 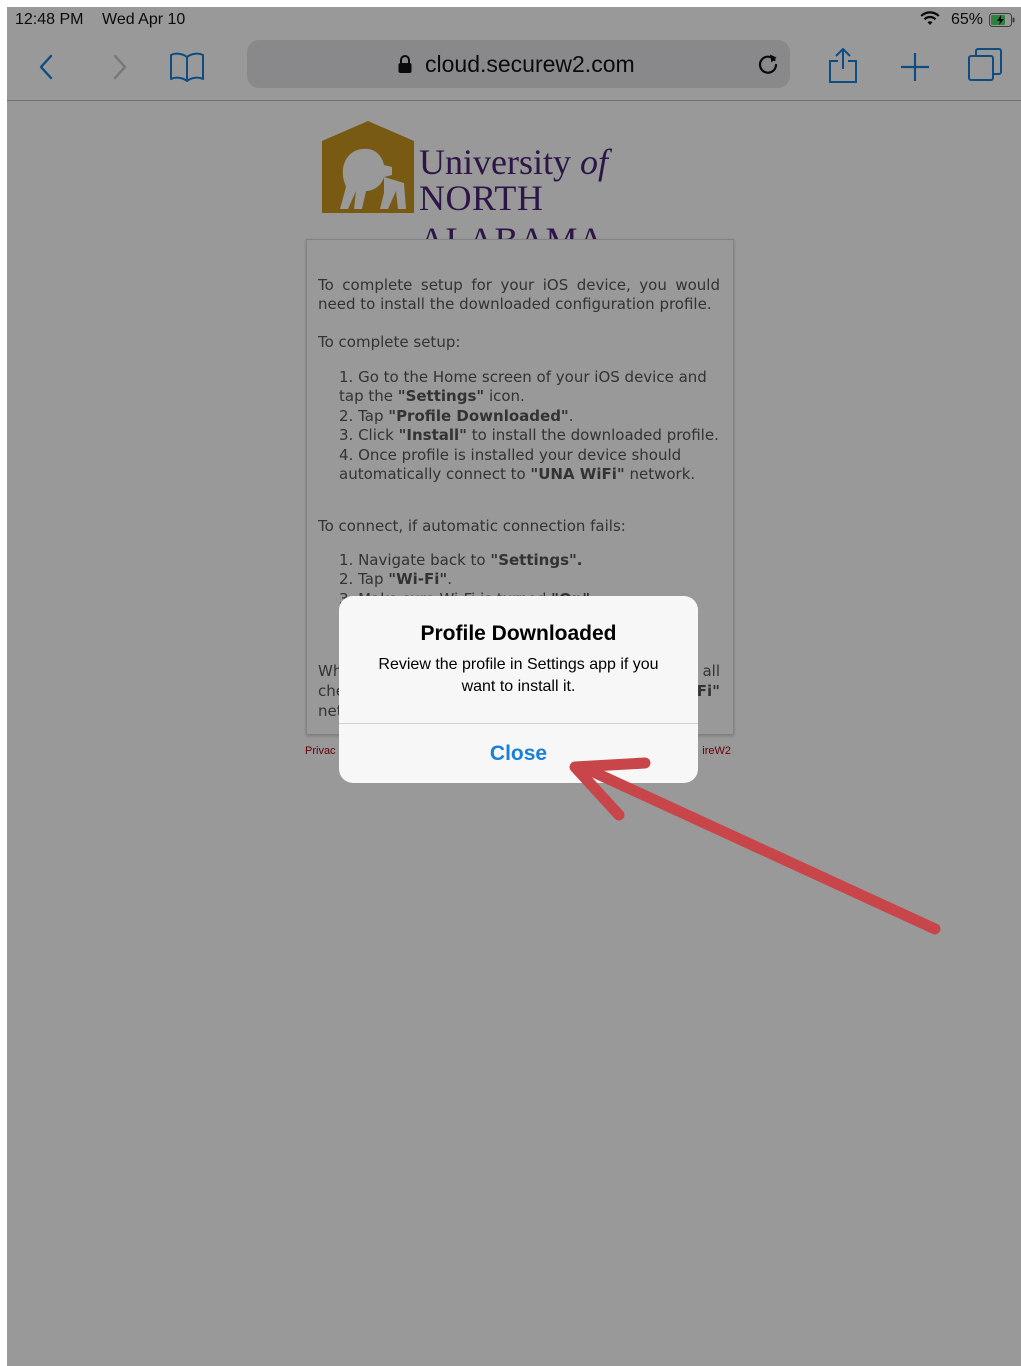 What do you see at coordinates (518, 633) in the screenshot?
I see `alert-title: Profile Downloaded` at bounding box center [518, 633].